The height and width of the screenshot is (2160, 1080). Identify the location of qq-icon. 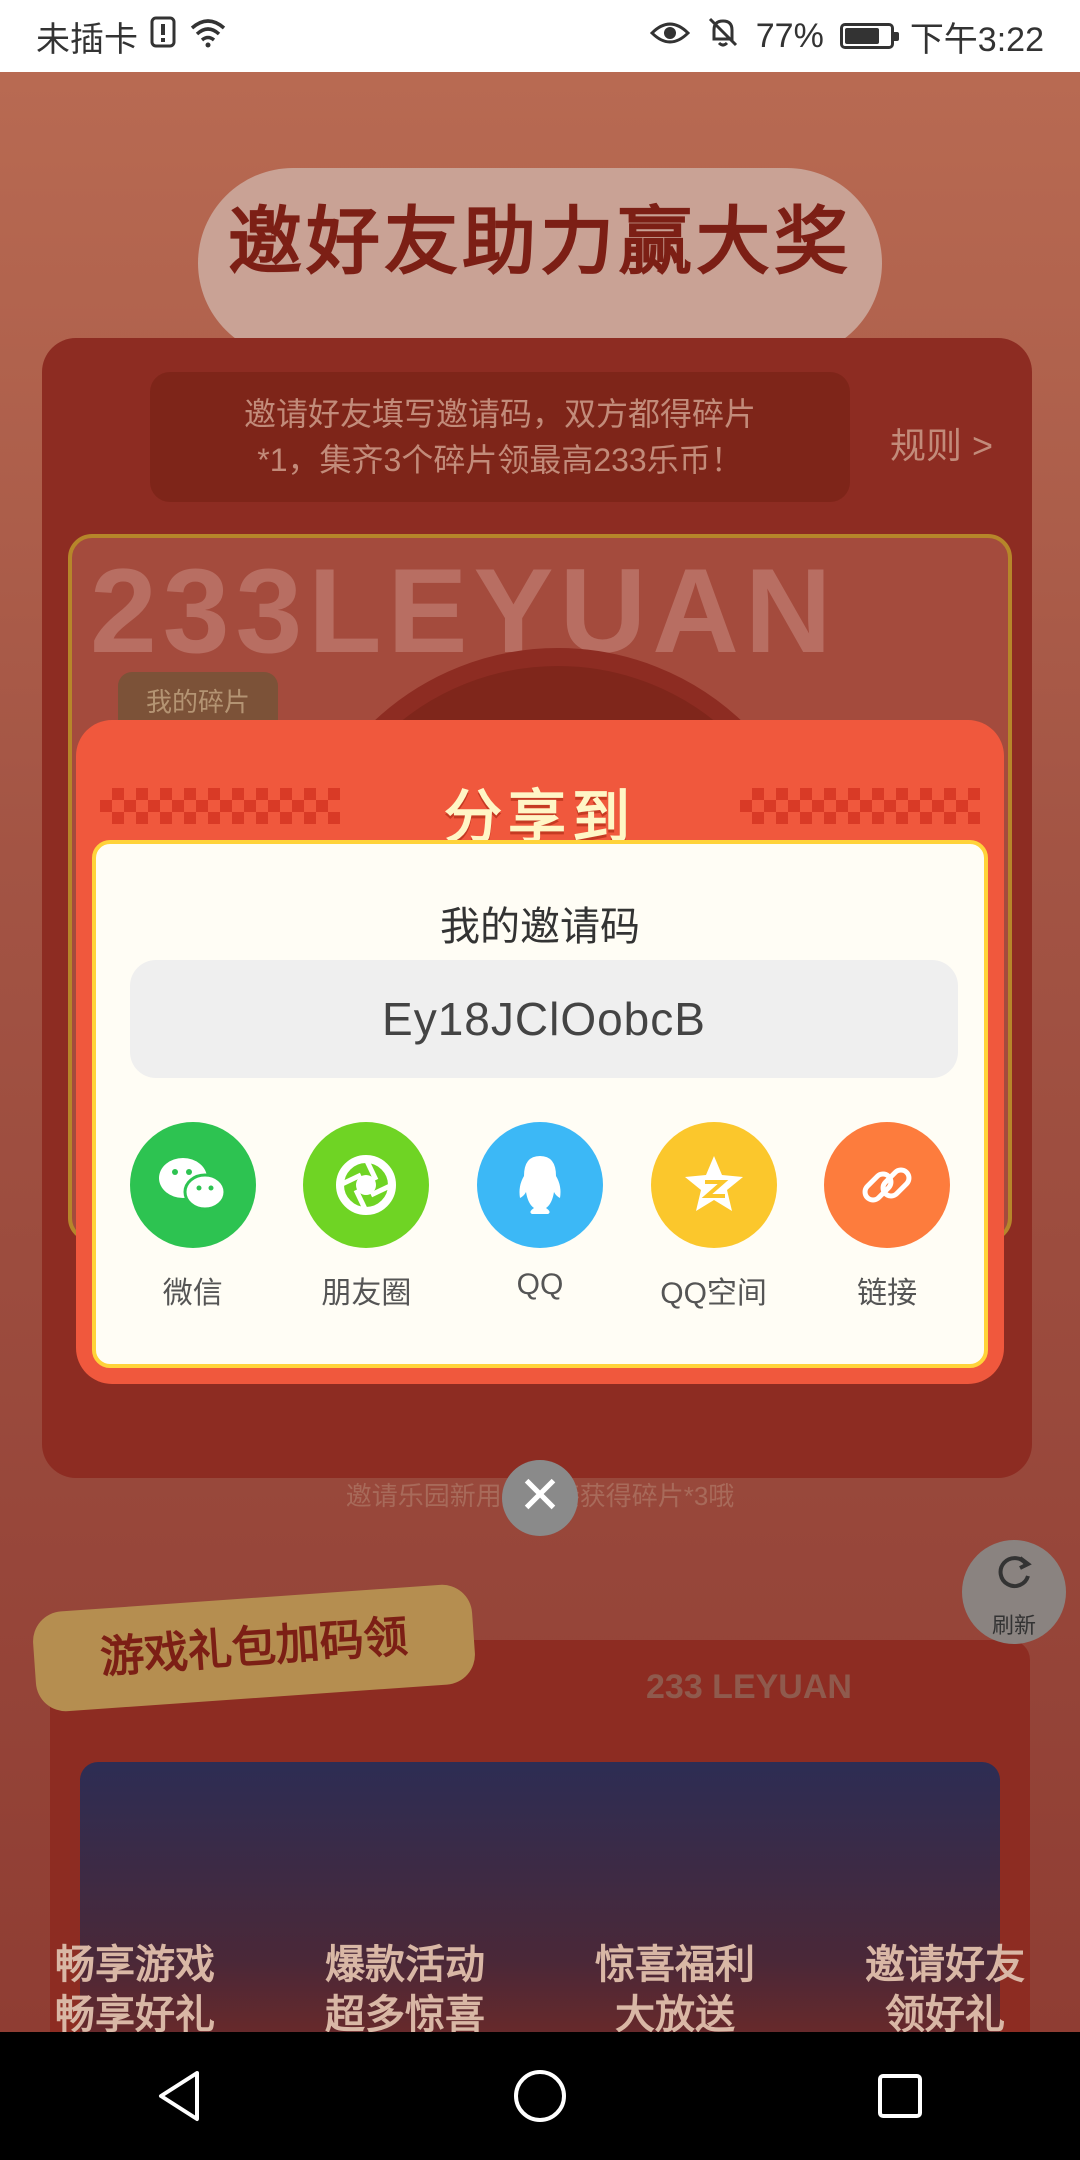
(539, 1185).